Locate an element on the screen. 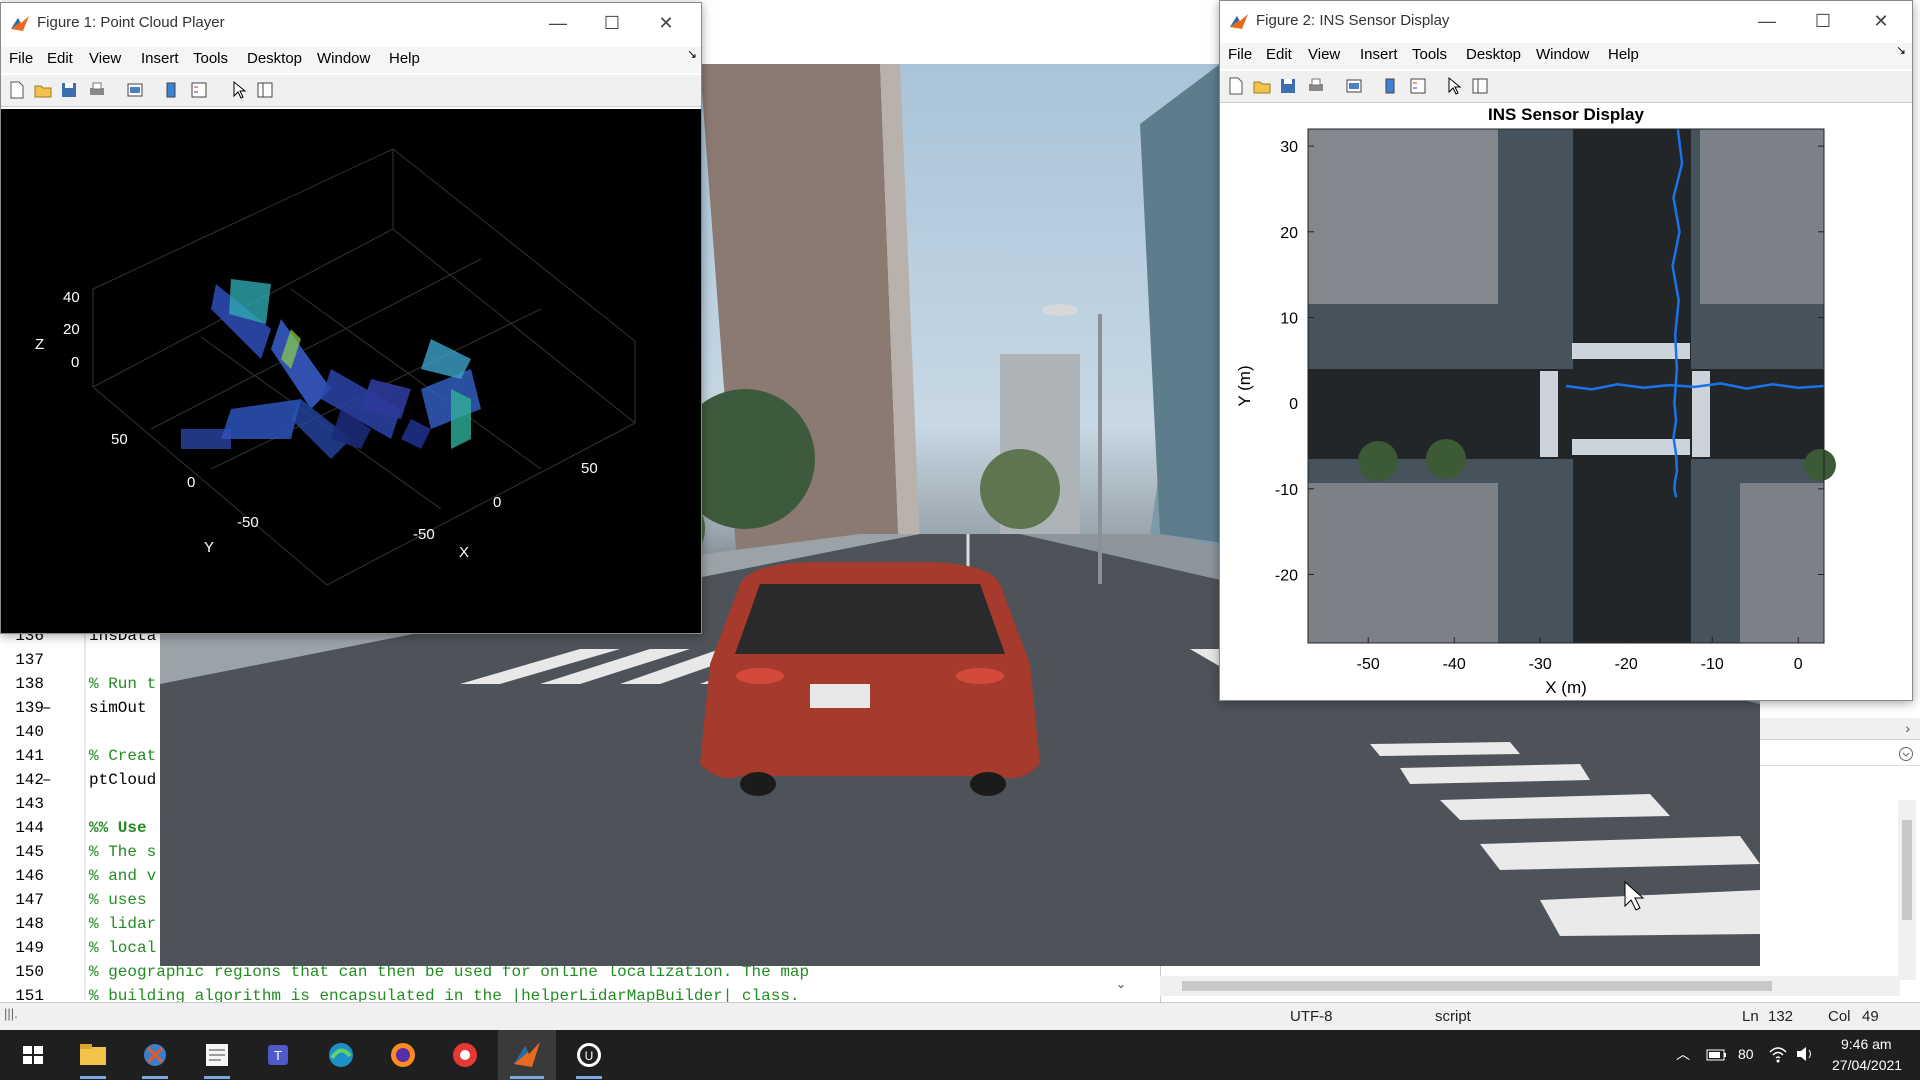 This screenshot has height=1080, width=1920. y-tick-label: -20 is located at coordinates (1286, 575).